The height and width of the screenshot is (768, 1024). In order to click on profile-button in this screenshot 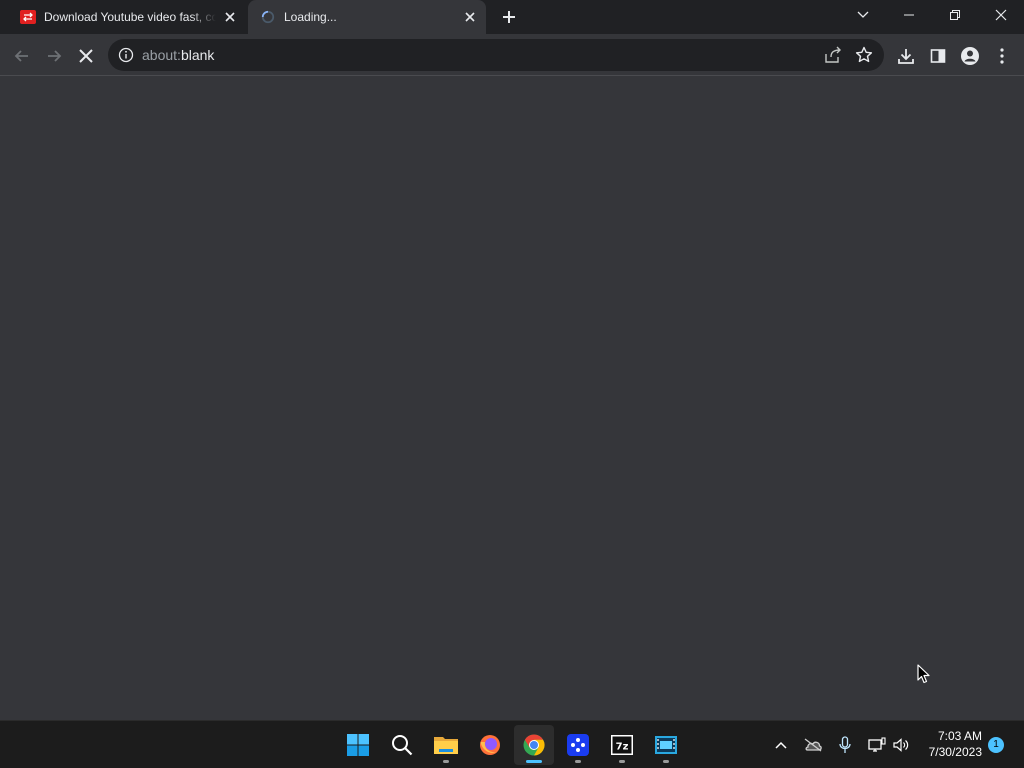, I will do `click(970, 56)`.